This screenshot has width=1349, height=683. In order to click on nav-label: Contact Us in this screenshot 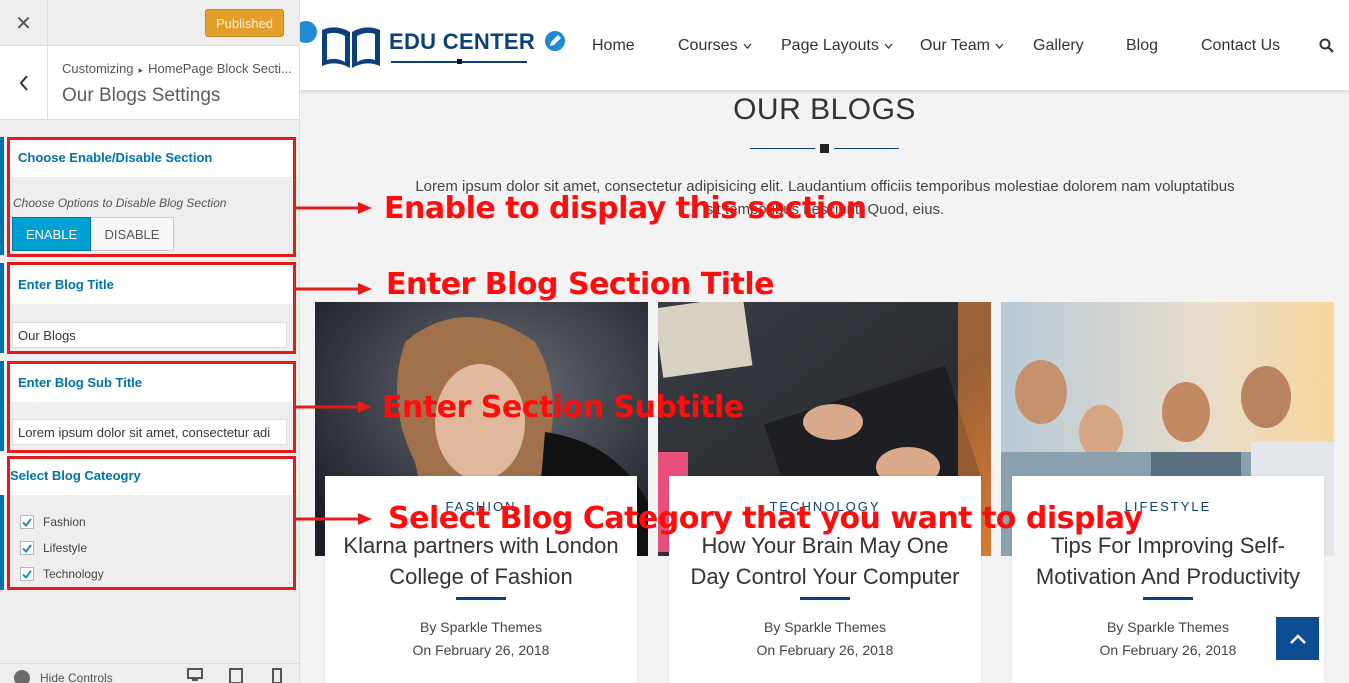, I will do `click(1241, 45)`.